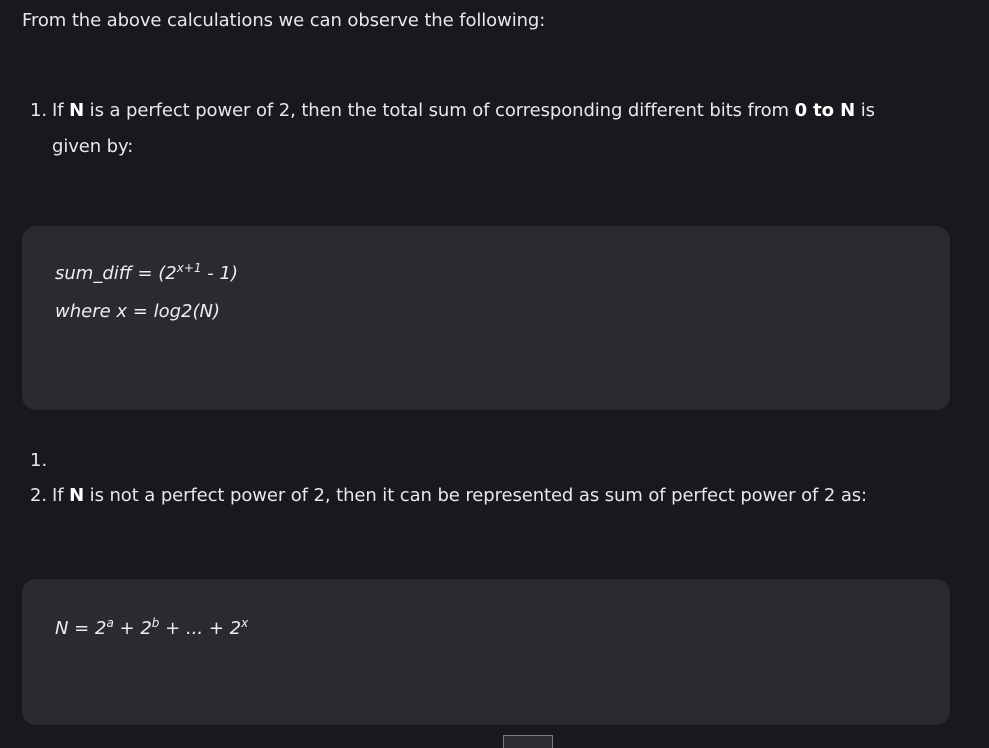  What do you see at coordinates (77, 495) in the screenshot?
I see `item2-n: N` at bounding box center [77, 495].